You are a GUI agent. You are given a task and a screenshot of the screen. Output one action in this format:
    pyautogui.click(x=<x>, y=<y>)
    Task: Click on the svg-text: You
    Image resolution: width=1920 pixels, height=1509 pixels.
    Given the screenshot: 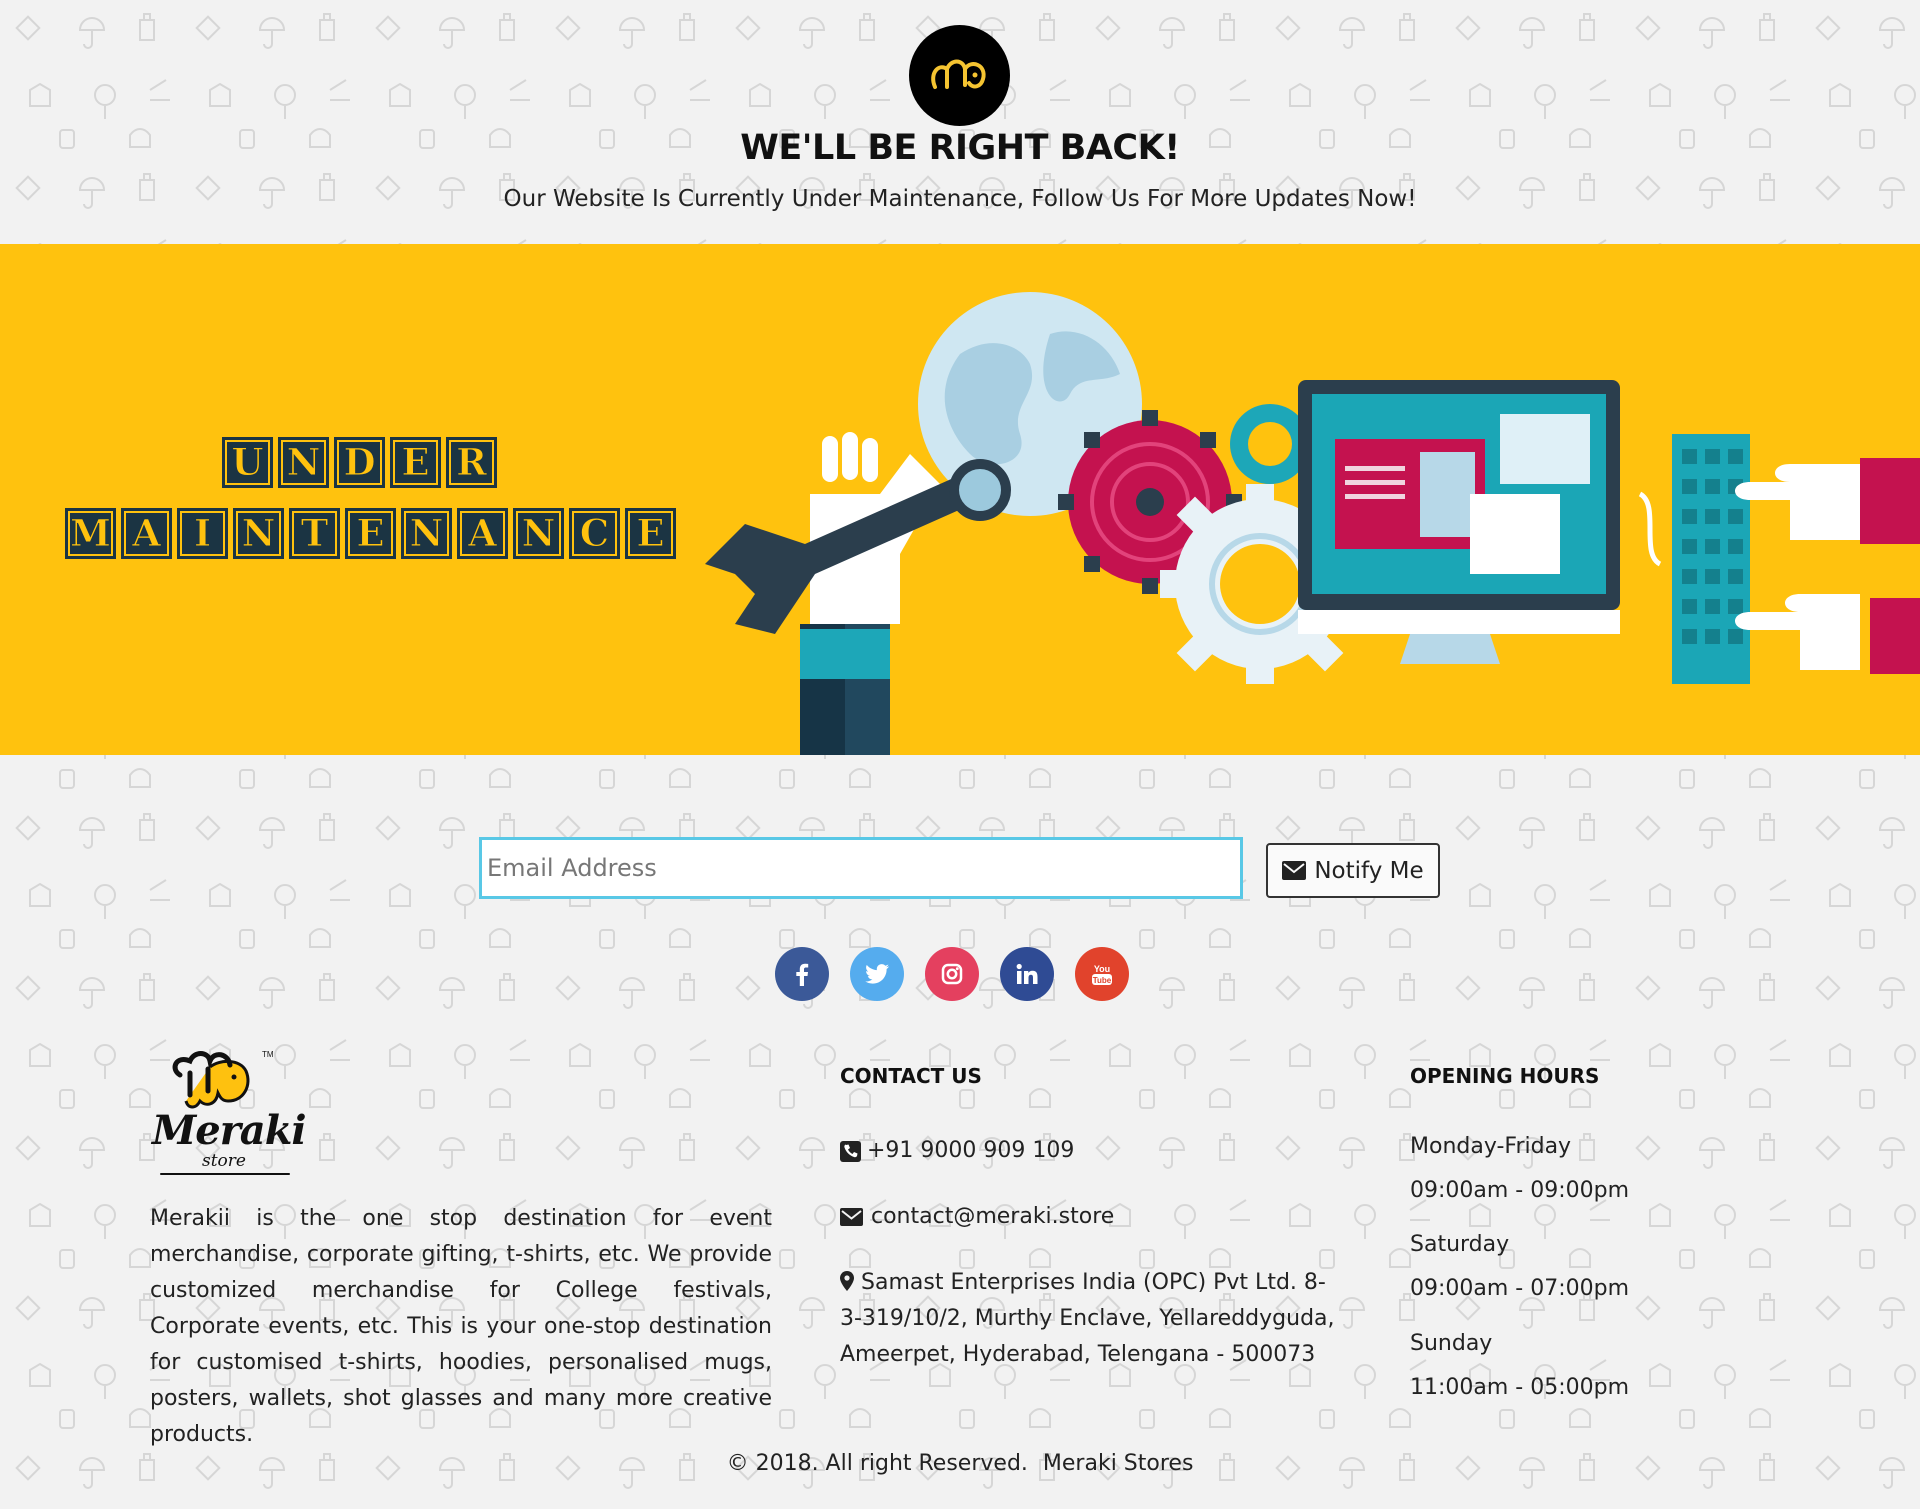 What is the action you would take?
    pyautogui.click(x=1102, y=969)
    